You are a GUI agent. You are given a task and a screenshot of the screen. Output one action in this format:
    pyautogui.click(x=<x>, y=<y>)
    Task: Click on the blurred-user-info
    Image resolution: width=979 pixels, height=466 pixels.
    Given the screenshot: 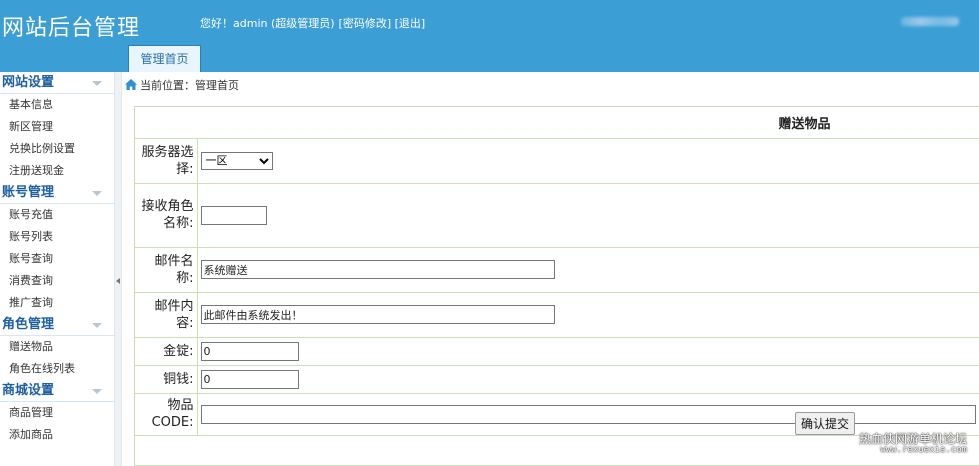 What is the action you would take?
    pyautogui.click(x=930, y=21)
    